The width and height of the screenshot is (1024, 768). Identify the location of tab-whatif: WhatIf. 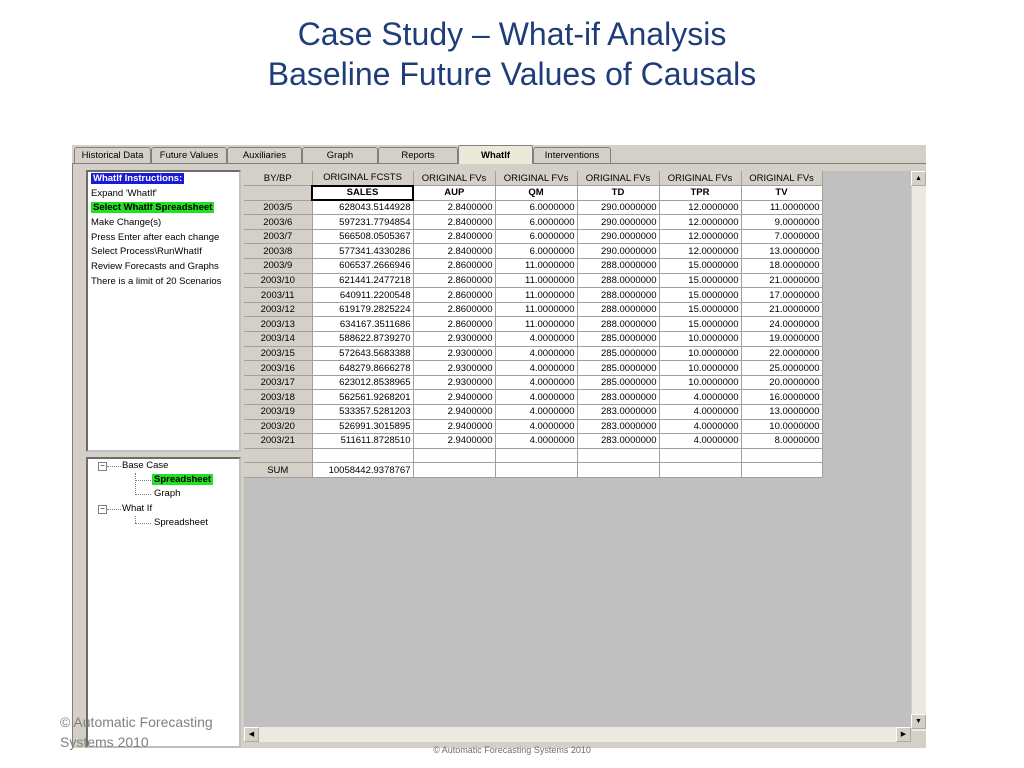
(495, 154).